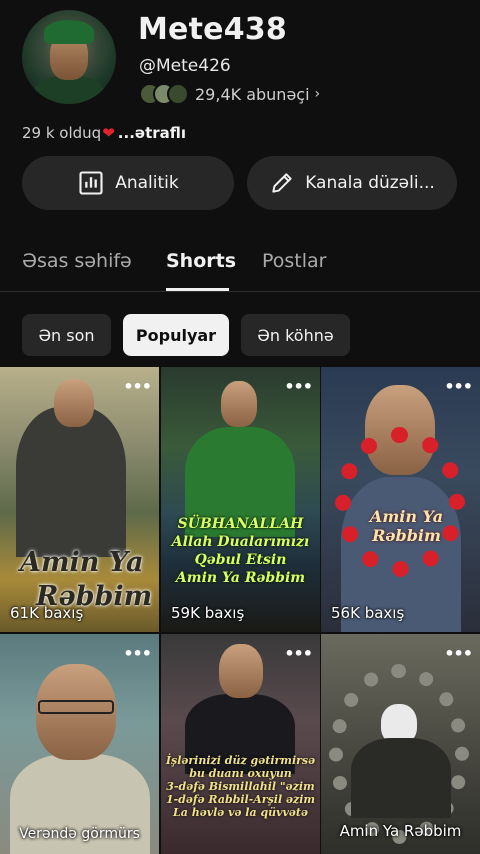 The width and height of the screenshot is (480, 854). I want to click on tab-posts: Postlar, so click(294, 261).